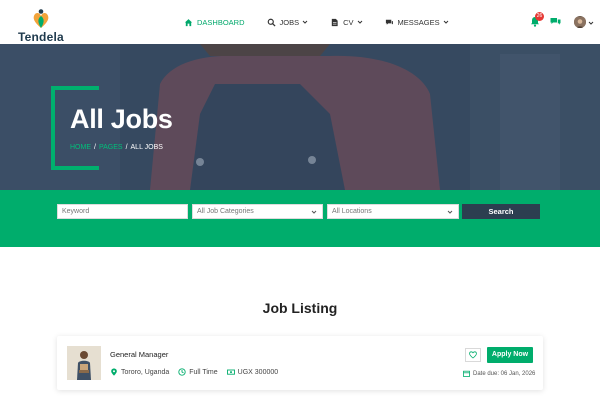 Image resolution: width=600 pixels, height=400 pixels. Describe the element at coordinates (122, 211) in the screenshot. I see `keyword-input: Keyword` at that location.